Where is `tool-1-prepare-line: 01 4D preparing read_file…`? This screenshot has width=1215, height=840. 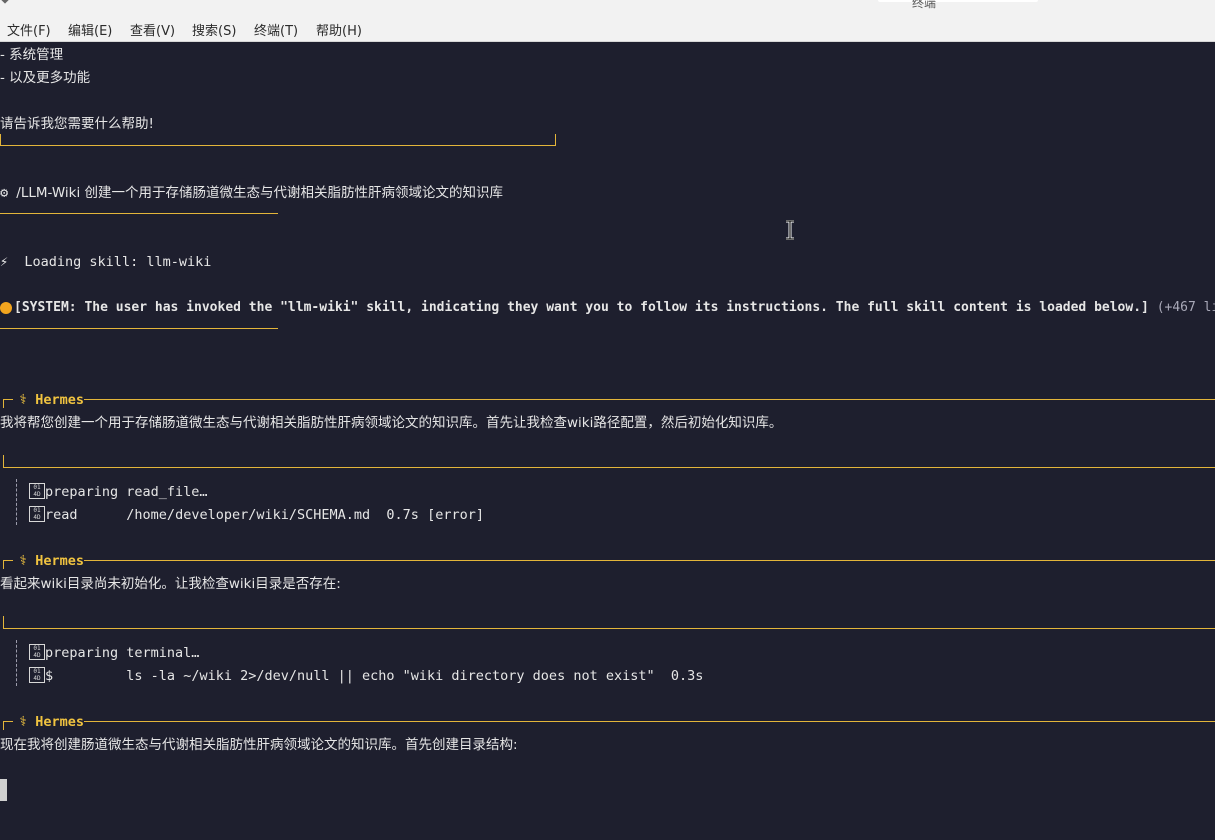 tool-1-prepare-line: 01 4D preparing read_file… is located at coordinates (118, 492).